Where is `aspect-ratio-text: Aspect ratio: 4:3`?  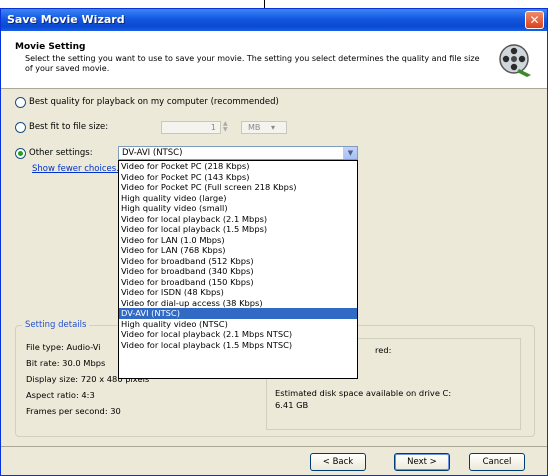 aspect-ratio-text: Aspect ratio: 4:3 is located at coordinates (60, 395).